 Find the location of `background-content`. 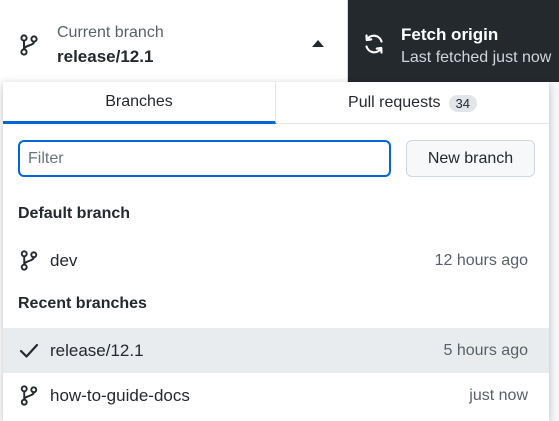

background-content is located at coordinates (554, 251).